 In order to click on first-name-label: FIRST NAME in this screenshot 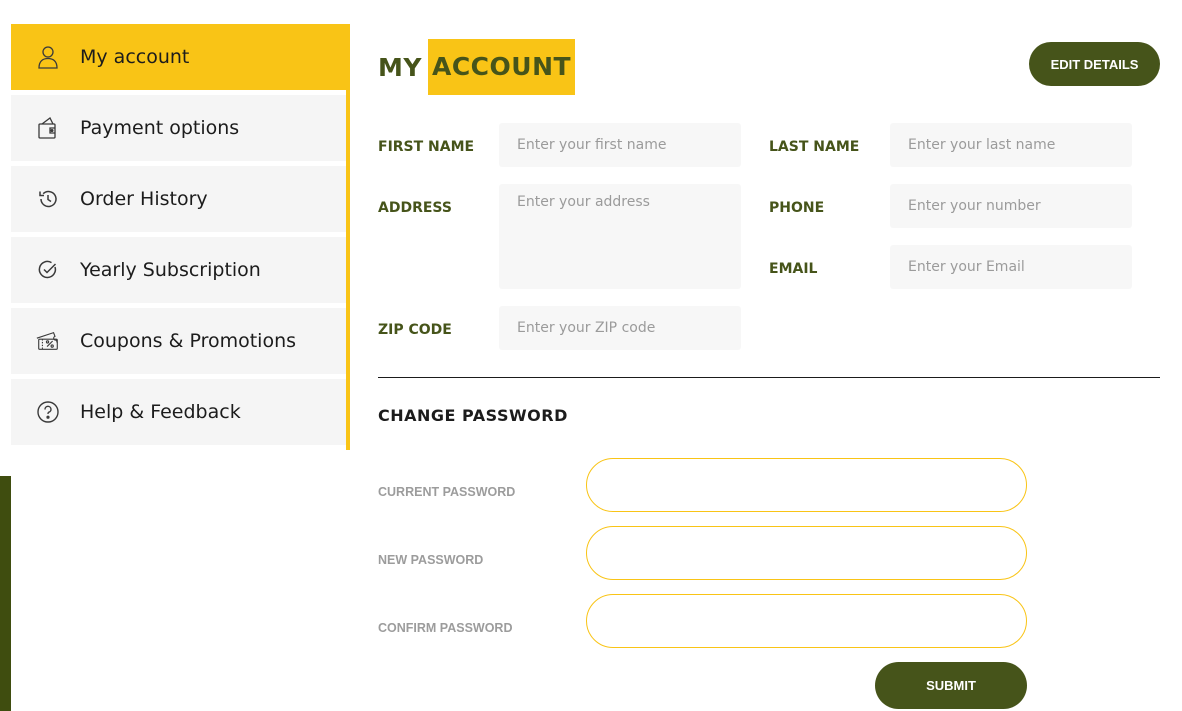, I will do `click(426, 147)`.